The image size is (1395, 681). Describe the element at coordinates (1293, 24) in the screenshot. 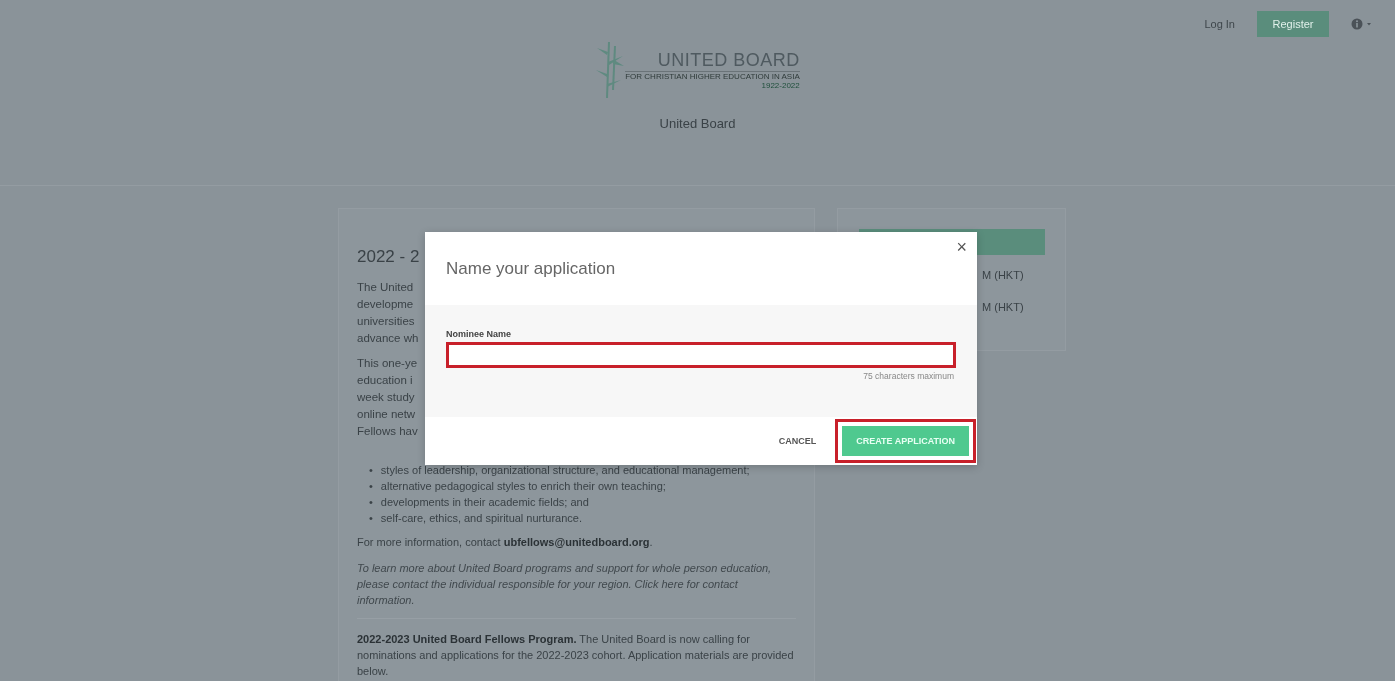

I see `register-button: Register` at that location.